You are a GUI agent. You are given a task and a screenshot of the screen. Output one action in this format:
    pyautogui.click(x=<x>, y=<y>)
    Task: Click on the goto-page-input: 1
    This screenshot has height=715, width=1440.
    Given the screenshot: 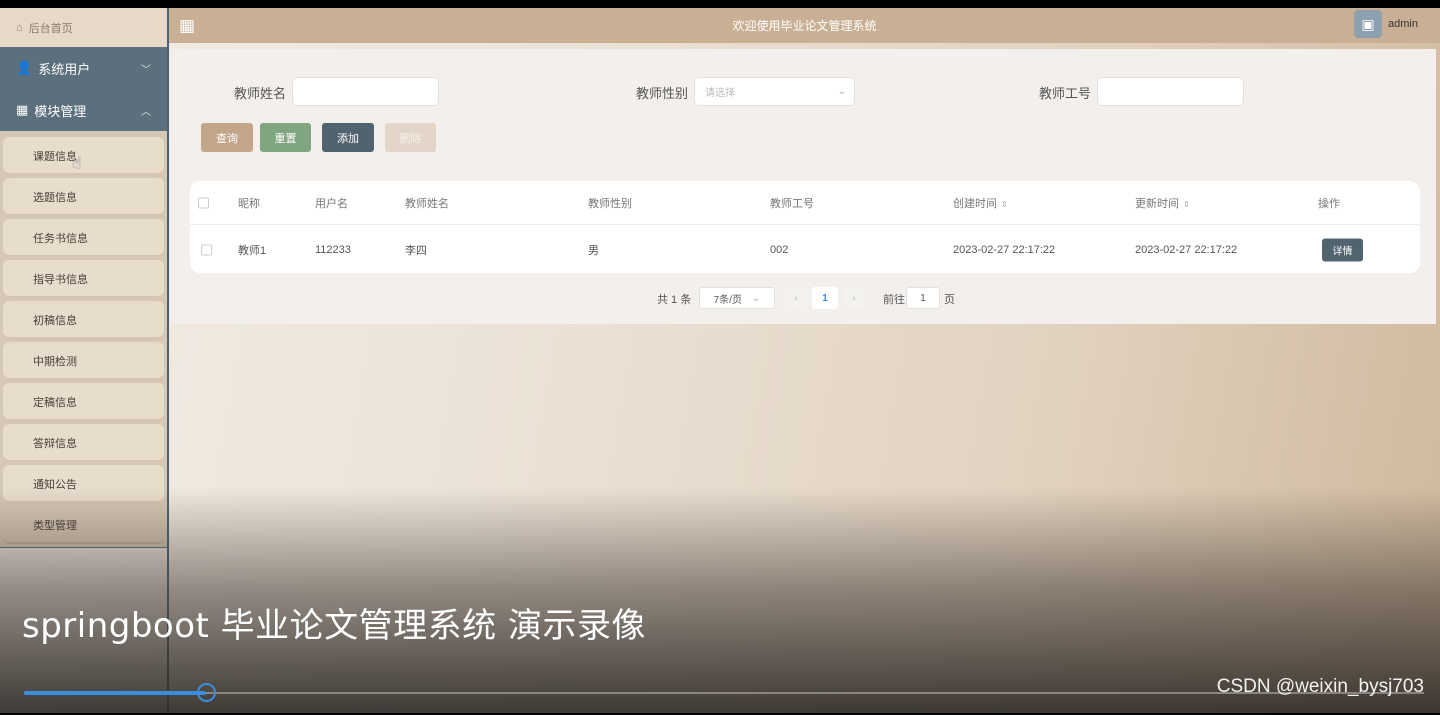 What is the action you would take?
    pyautogui.click(x=923, y=298)
    